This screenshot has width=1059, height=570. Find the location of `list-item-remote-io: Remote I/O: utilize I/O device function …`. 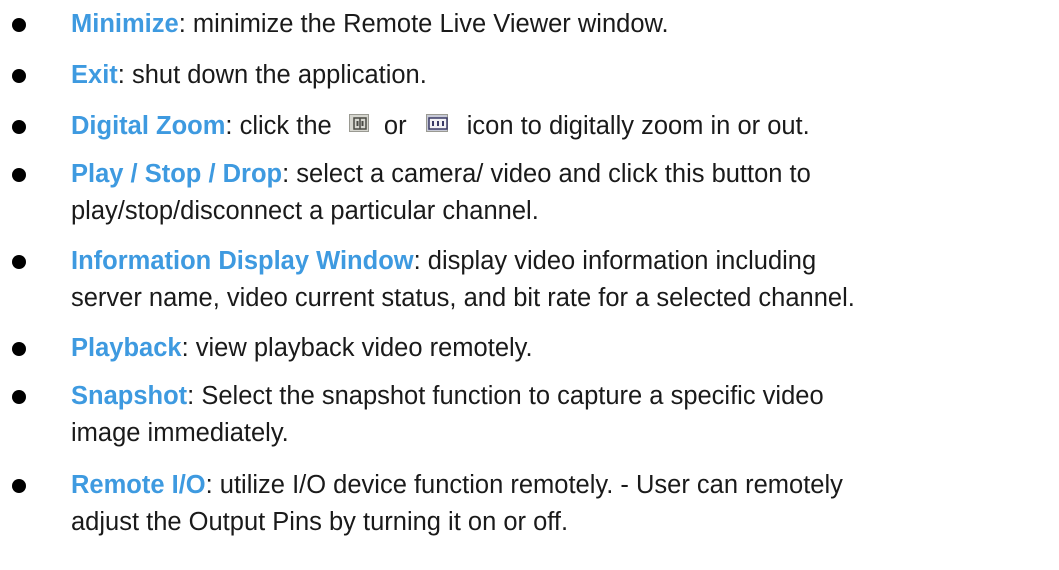

list-item-remote-io: Remote I/O: utilize I/O device function … is located at coordinates (421, 504).